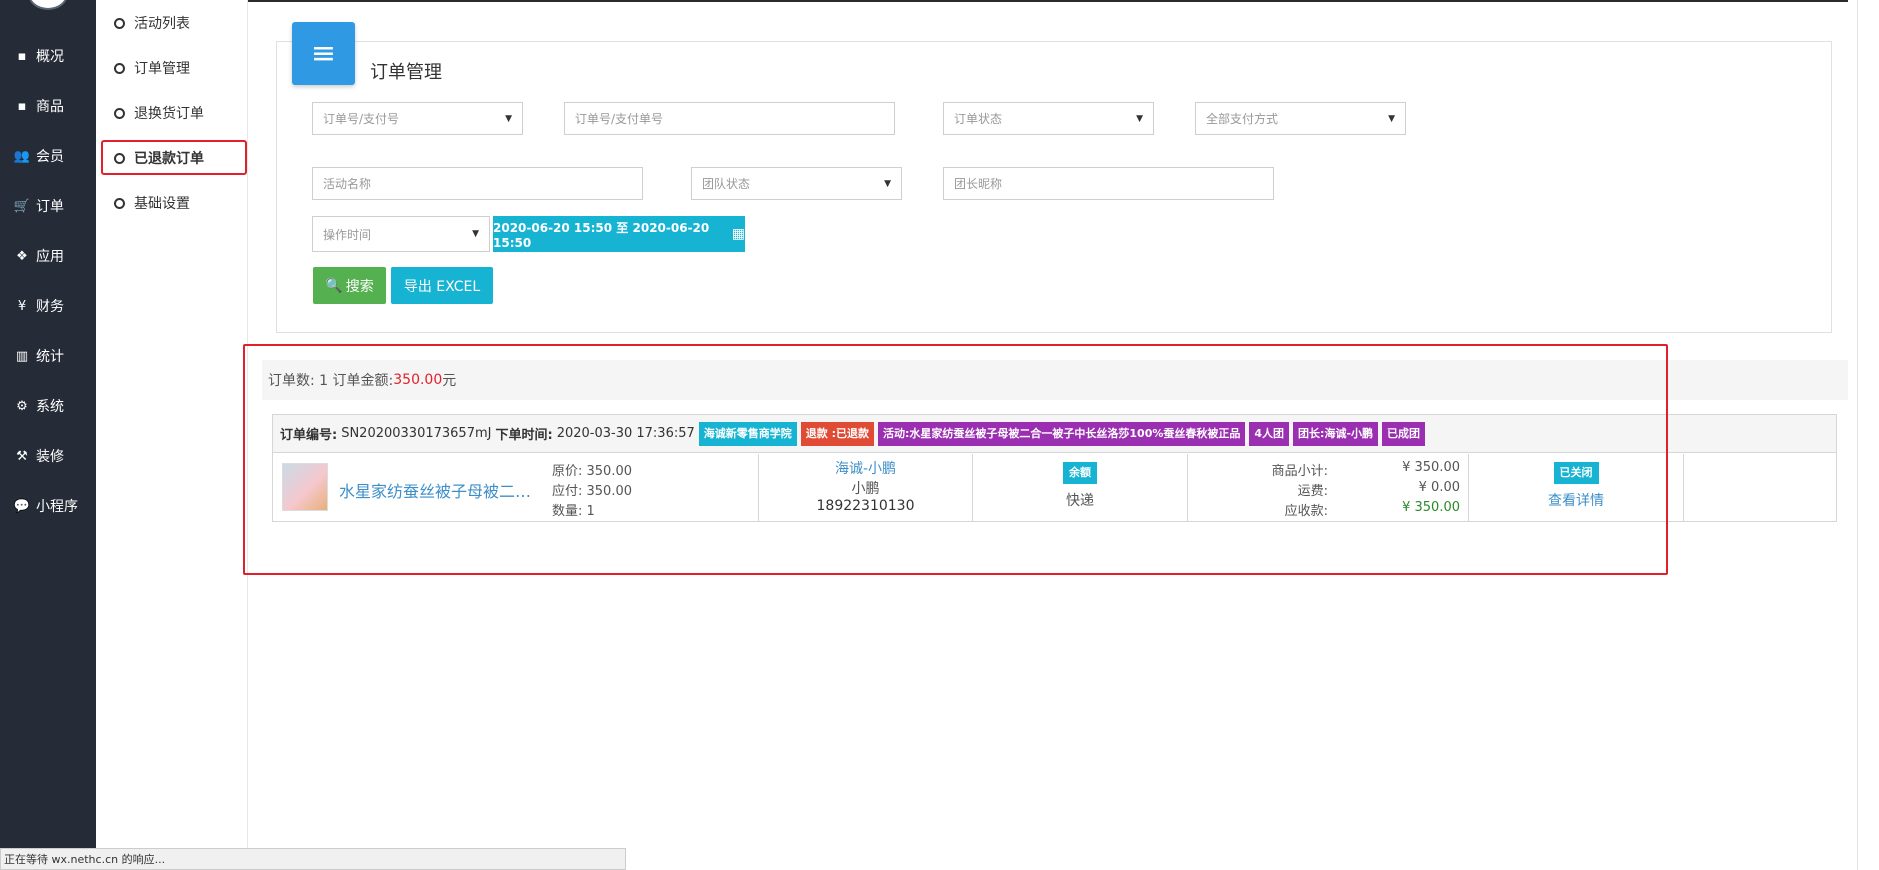  Describe the element at coordinates (1048, 1) in the screenshot. I see `top-divider` at that location.